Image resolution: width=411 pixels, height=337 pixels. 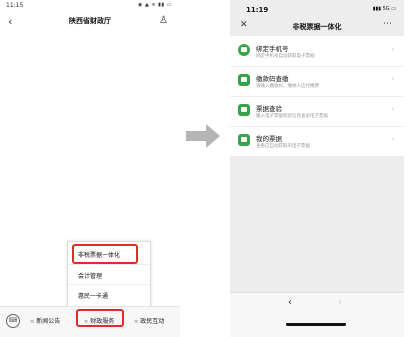 What do you see at coordinates (317, 314) in the screenshot?
I see `browser-nav-bar: ‹ ›` at bounding box center [317, 314].